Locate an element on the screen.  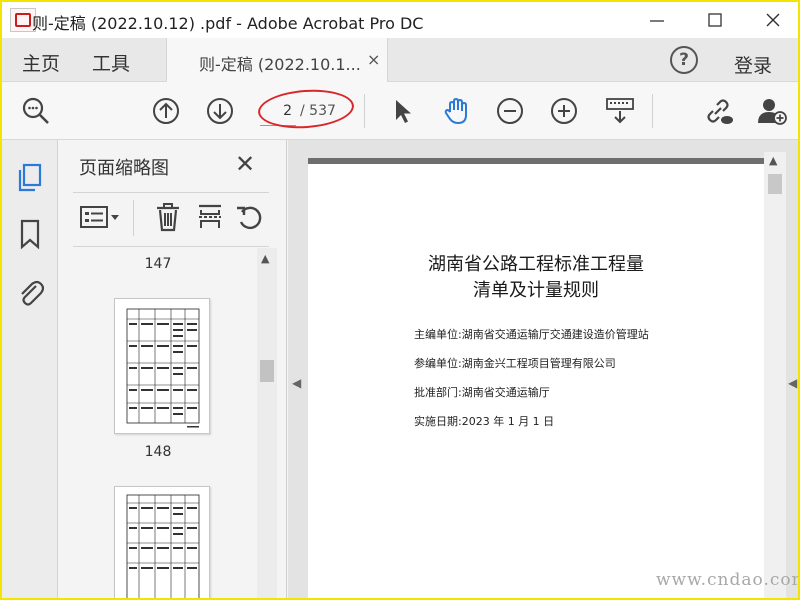
thumbnail-list: 147 148 is located at coordinates (158, 423).